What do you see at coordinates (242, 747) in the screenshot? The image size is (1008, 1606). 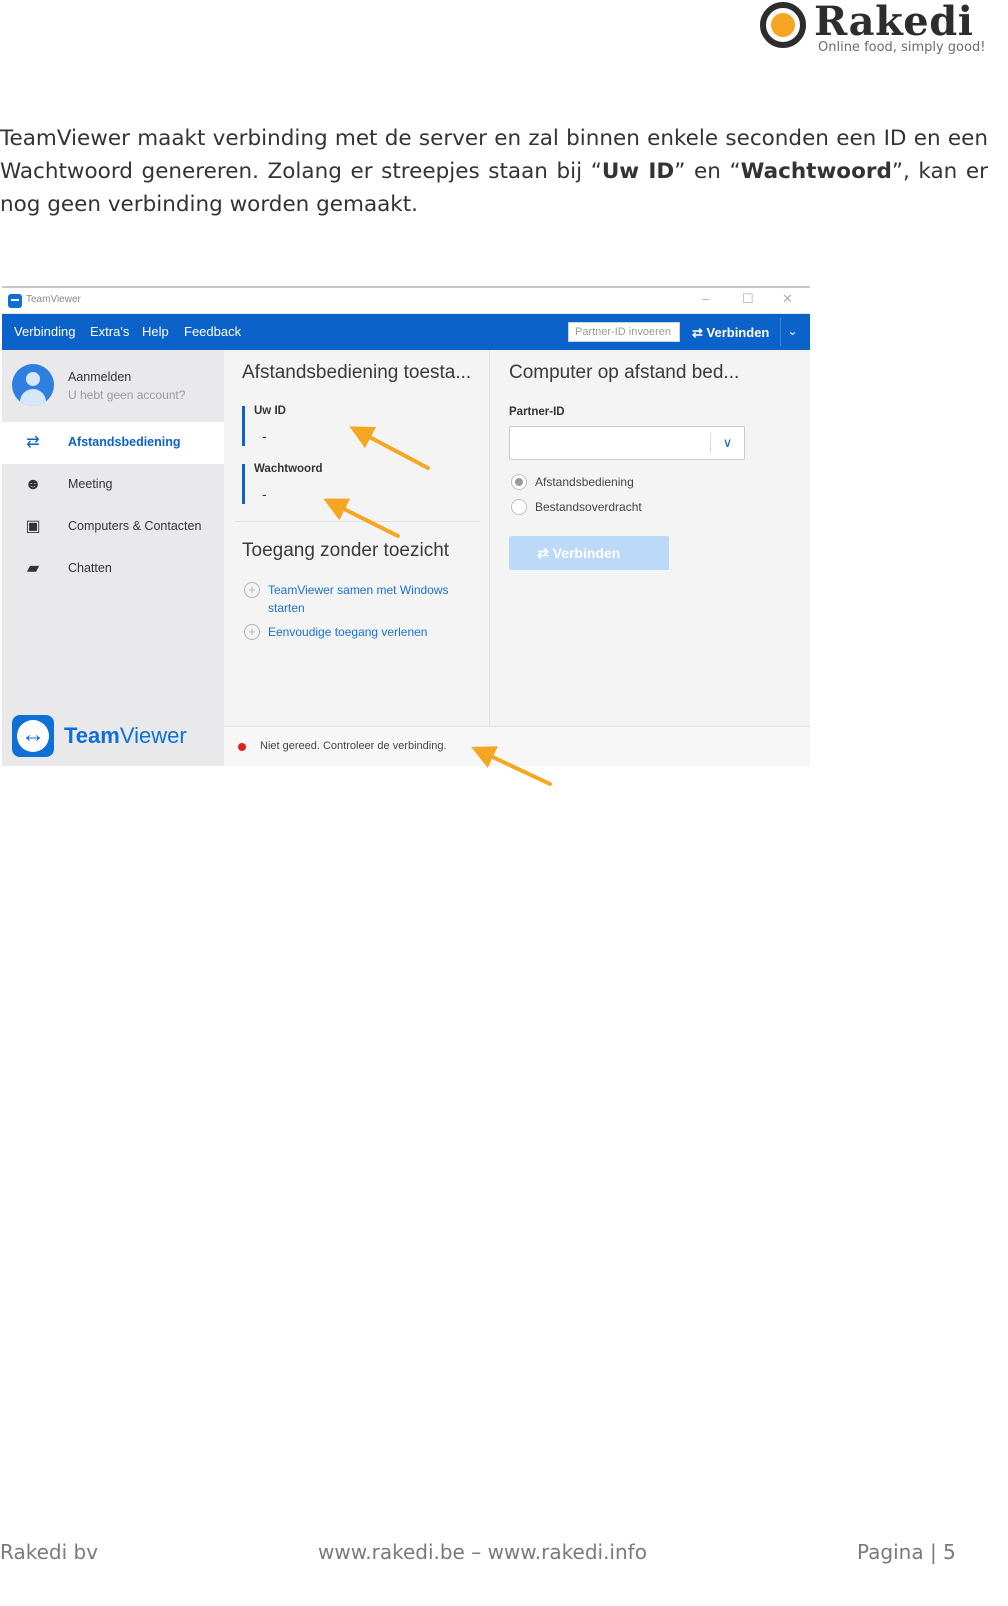 I see `status-dot-icon` at bounding box center [242, 747].